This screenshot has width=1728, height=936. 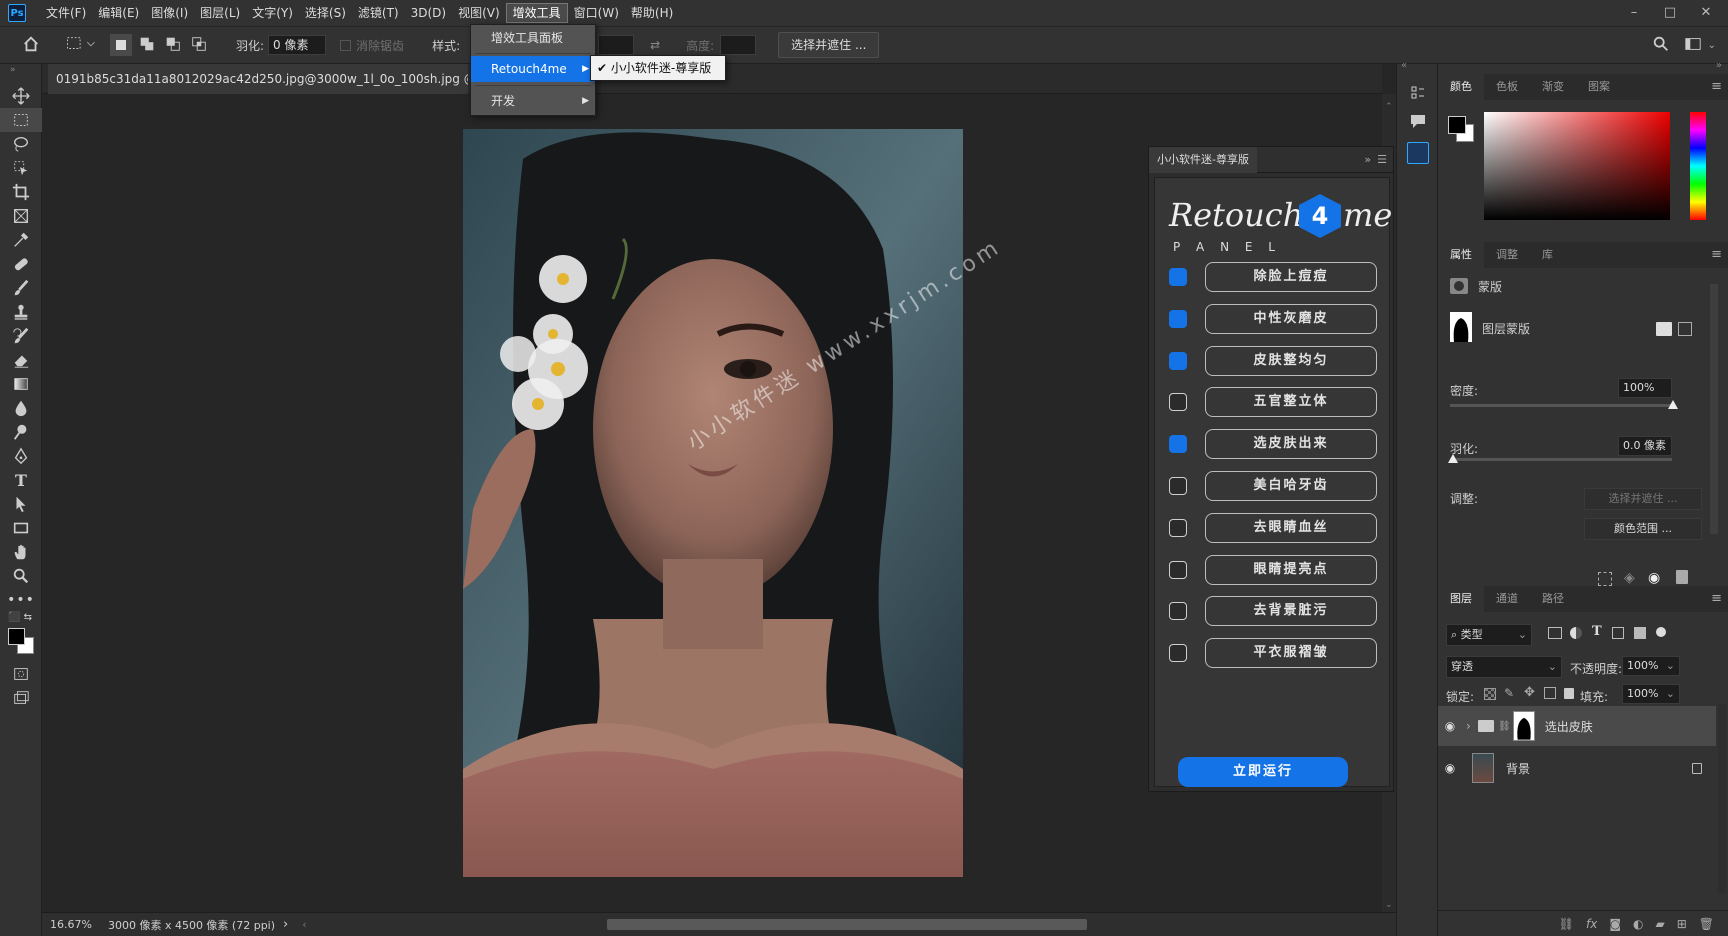 I want to click on menu-layer: 图层(L), so click(x=220, y=13).